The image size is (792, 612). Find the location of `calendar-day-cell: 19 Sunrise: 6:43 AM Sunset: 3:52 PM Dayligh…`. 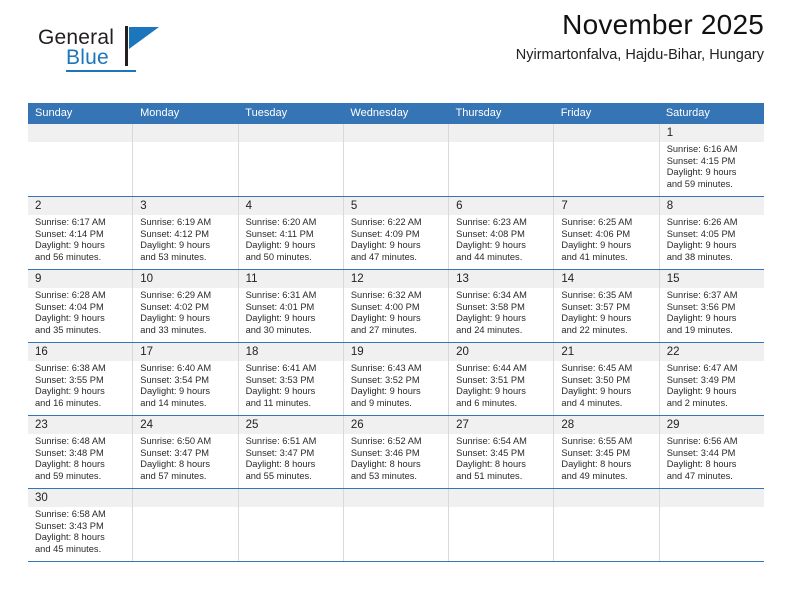

calendar-day-cell: 19 Sunrise: 6:43 AM Sunset: 3:52 PM Dayligh… is located at coordinates (396, 379).